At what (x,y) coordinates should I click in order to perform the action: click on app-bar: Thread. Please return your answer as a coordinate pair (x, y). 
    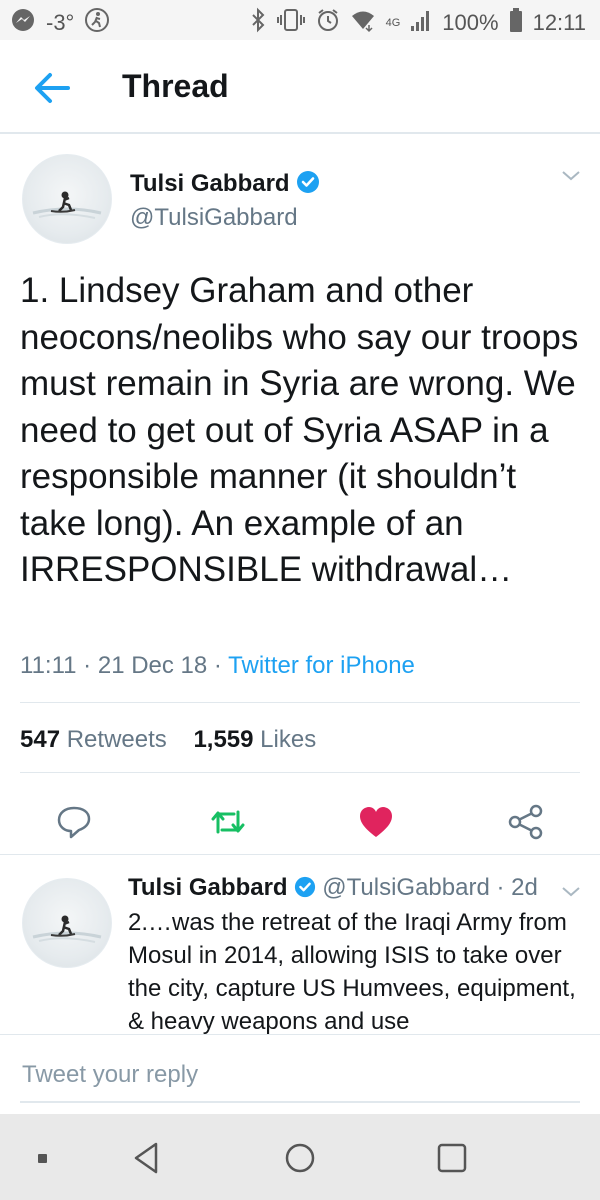
    Looking at the image, I should click on (300, 87).